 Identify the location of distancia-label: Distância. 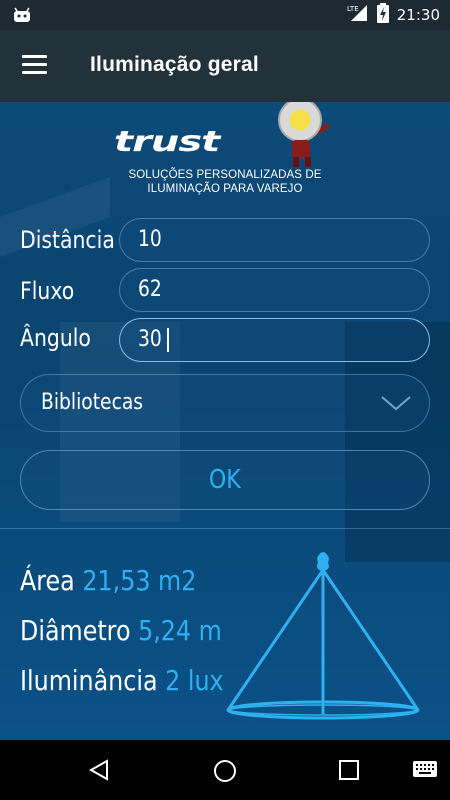
(67, 240).